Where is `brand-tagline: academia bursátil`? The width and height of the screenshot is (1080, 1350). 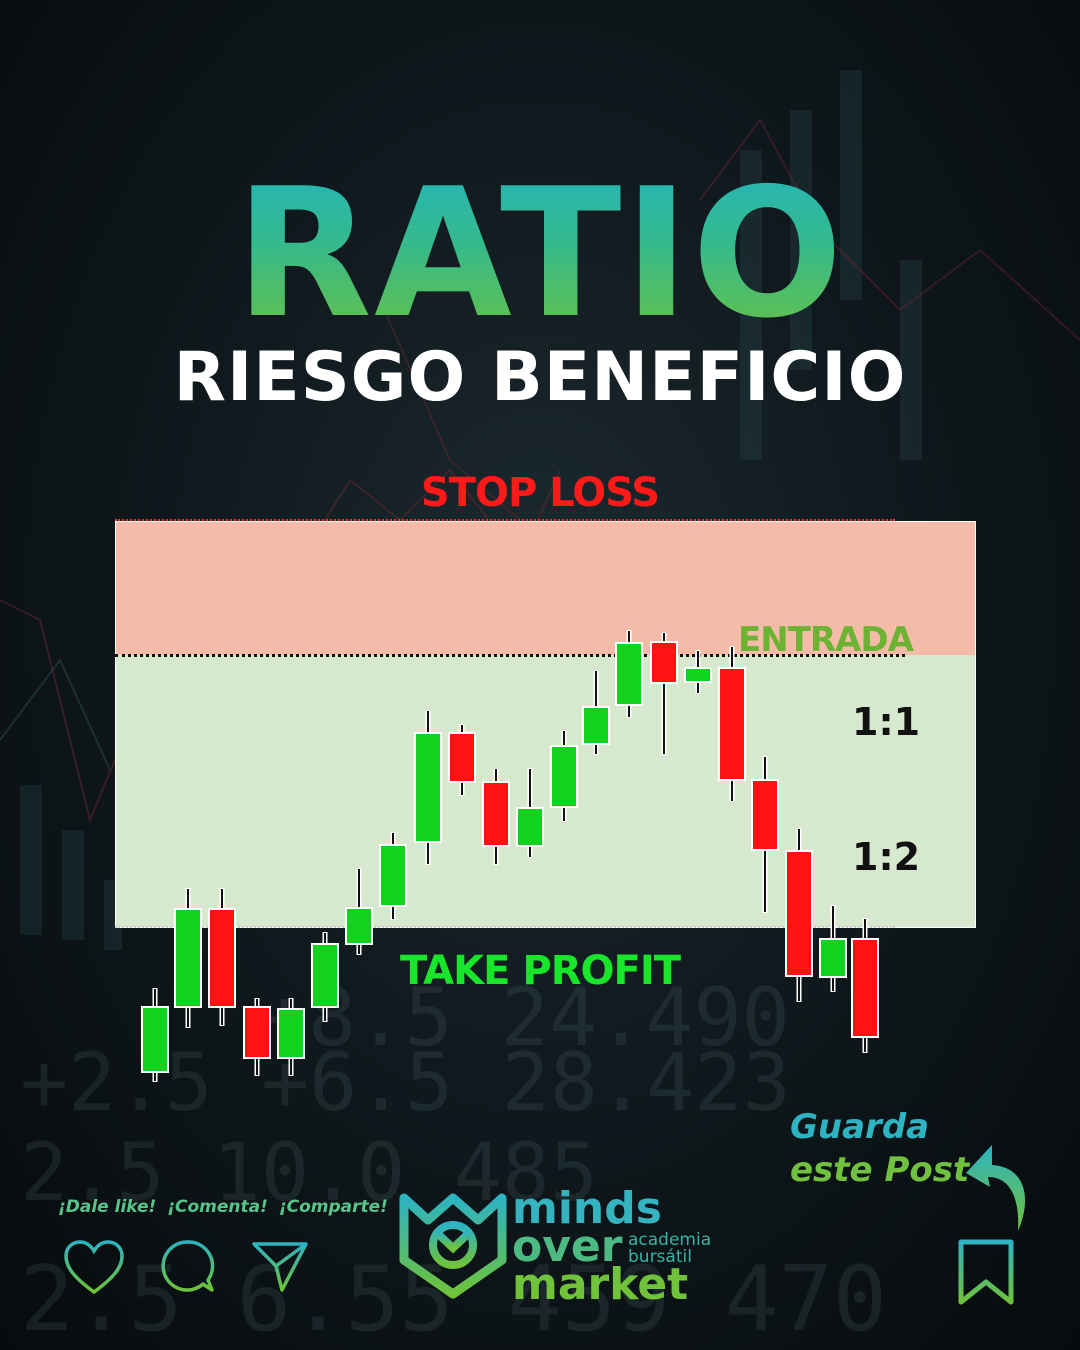
brand-tagline: academia bursátil is located at coordinates (669, 1249).